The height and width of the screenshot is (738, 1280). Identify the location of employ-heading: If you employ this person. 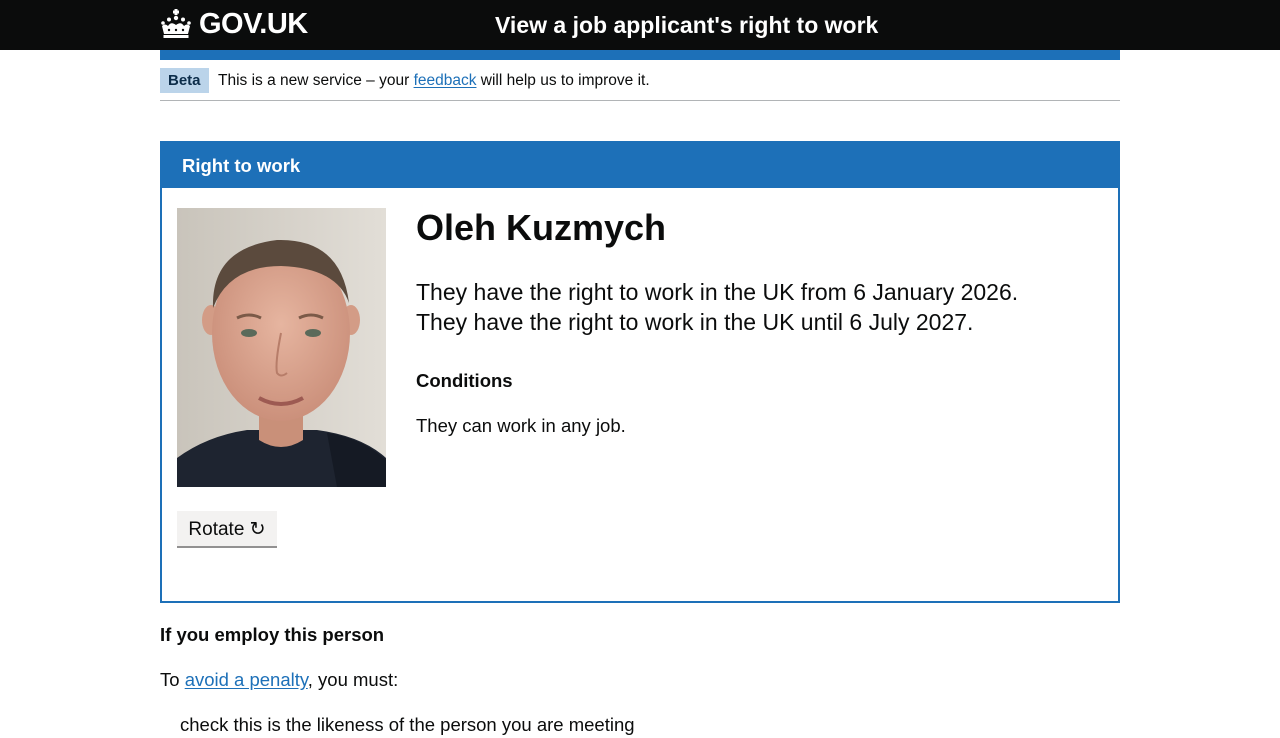
(272, 634).